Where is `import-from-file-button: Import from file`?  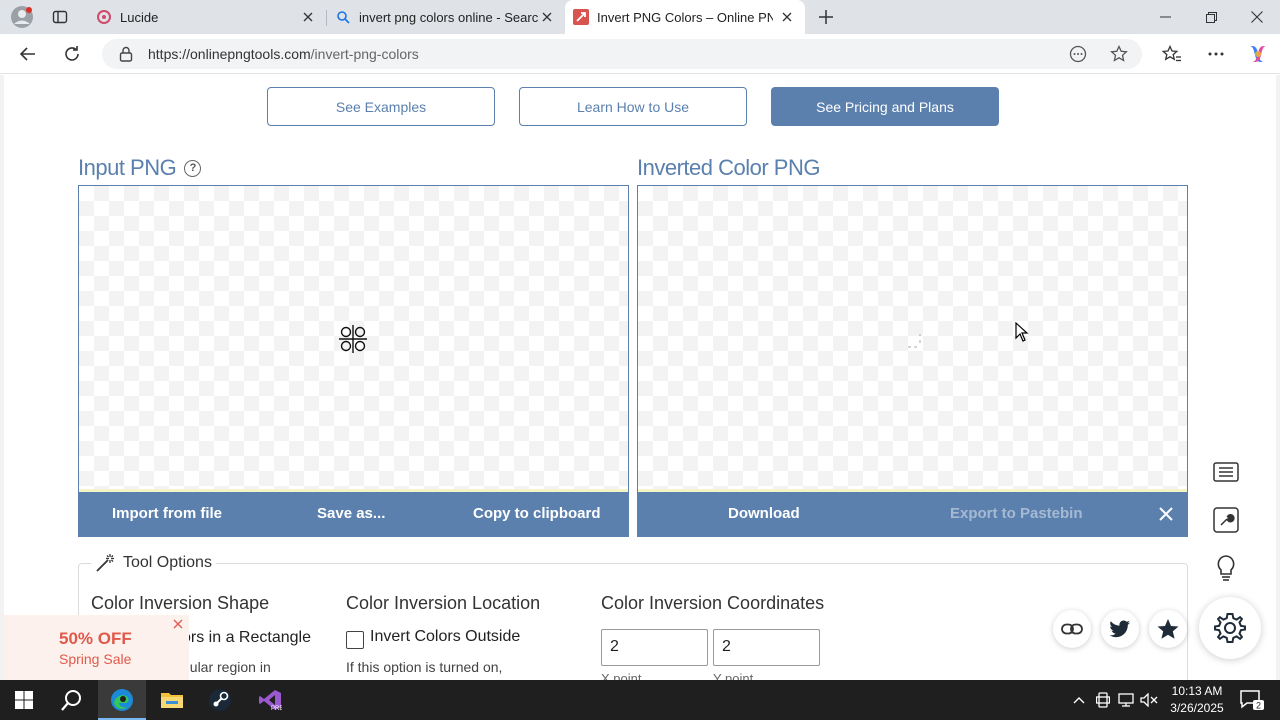 import-from-file-button: Import from file is located at coordinates (167, 513).